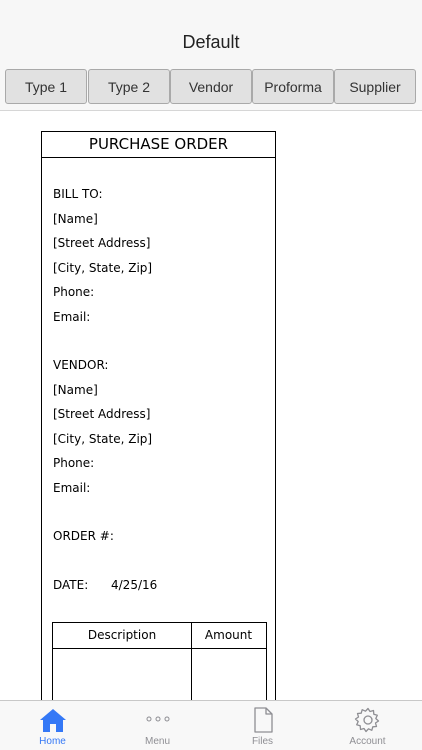 This screenshot has width=422, height=750. What do you see at coordinates (211, 42) in the screenshot?
I see `nav-title: Default` at bounding box center [211, 42].